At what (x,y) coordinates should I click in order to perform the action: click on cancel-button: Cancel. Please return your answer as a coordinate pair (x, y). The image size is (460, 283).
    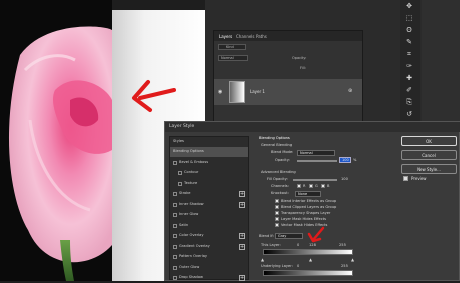
    Looking at the image, I should click on (429, 155).